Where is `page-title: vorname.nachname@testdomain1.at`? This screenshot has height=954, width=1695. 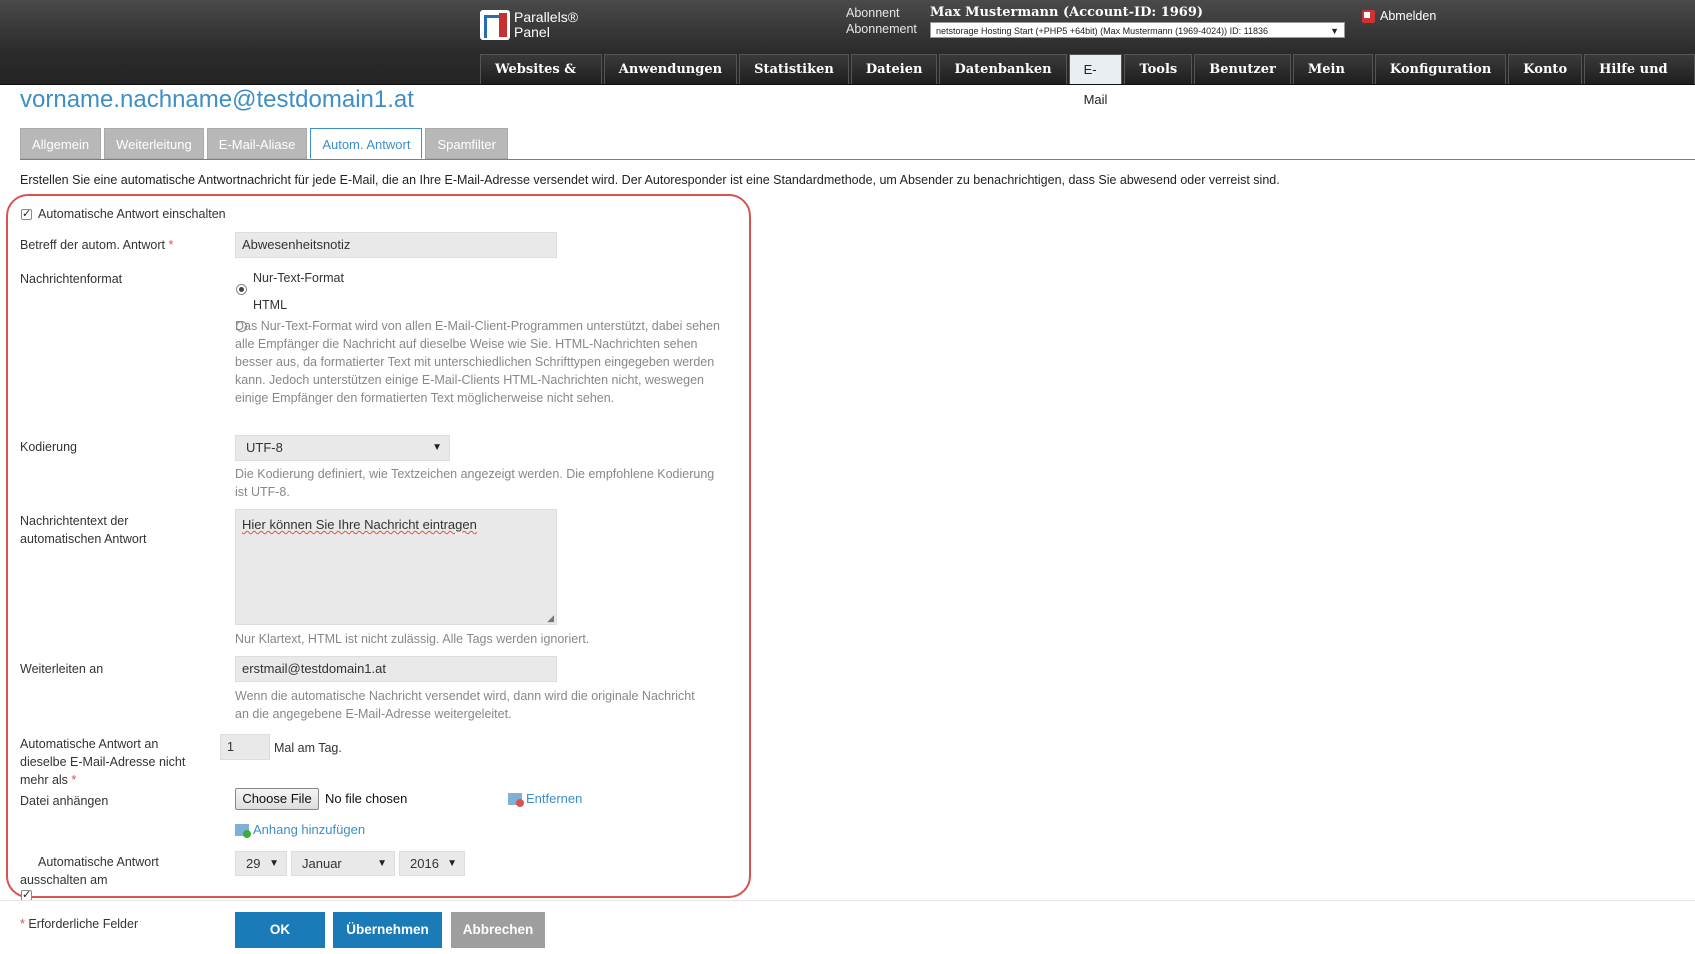 page-title: vorname.nachname@testdomain1.at is located at coordinates (217, 99).